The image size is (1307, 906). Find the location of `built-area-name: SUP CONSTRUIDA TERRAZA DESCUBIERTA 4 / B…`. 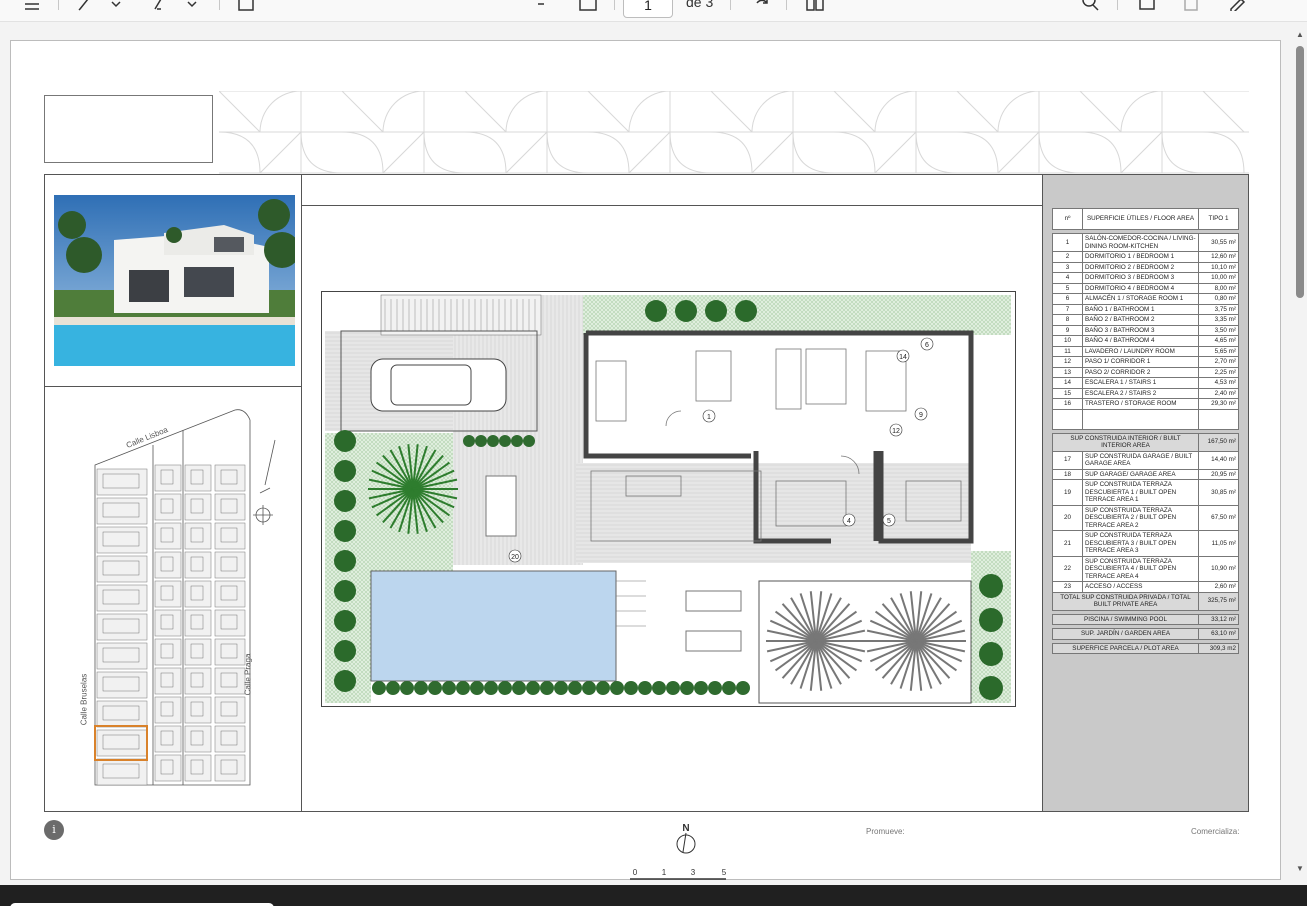

built-area-name: SUP CONSTRUIDA TERRAZA DESCUBIERTA 4 / B… is located at coordinates (1140, 568).